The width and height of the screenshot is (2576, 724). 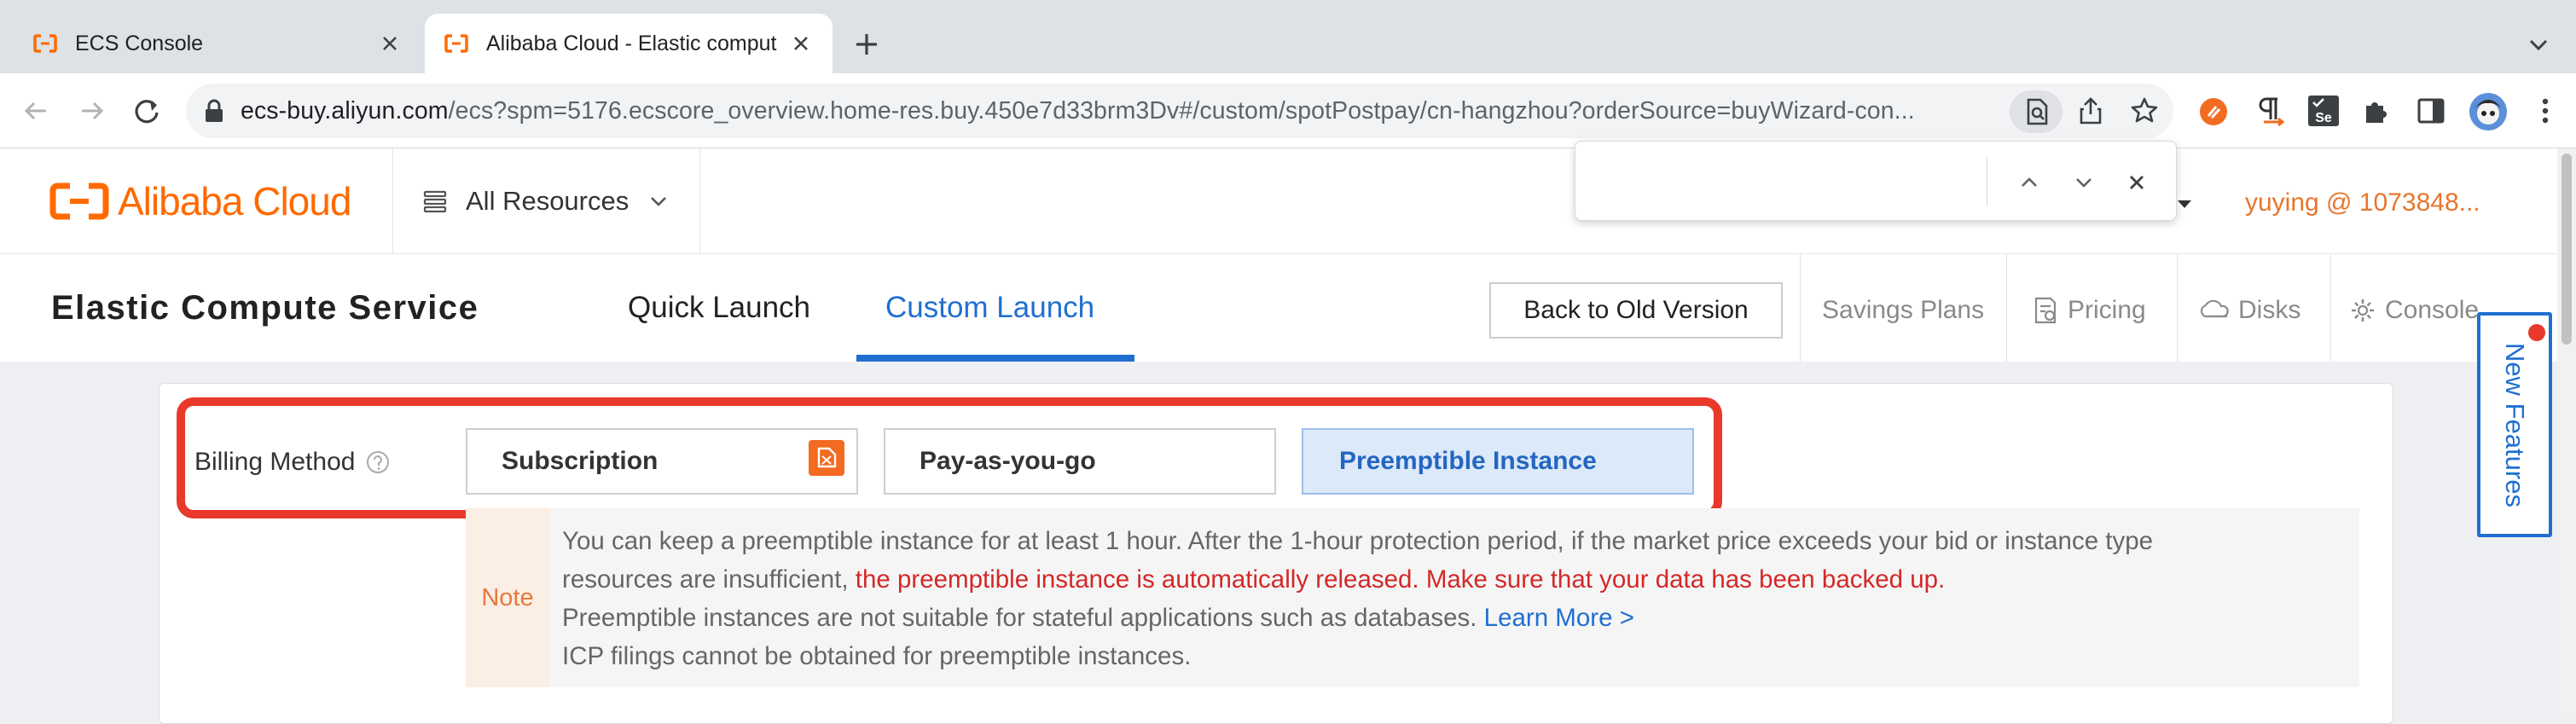 What do you see at coordinates (2107, 310) in the screenshot?
I see `pricing-label: Pricing` at bounding box center [2107, 310].